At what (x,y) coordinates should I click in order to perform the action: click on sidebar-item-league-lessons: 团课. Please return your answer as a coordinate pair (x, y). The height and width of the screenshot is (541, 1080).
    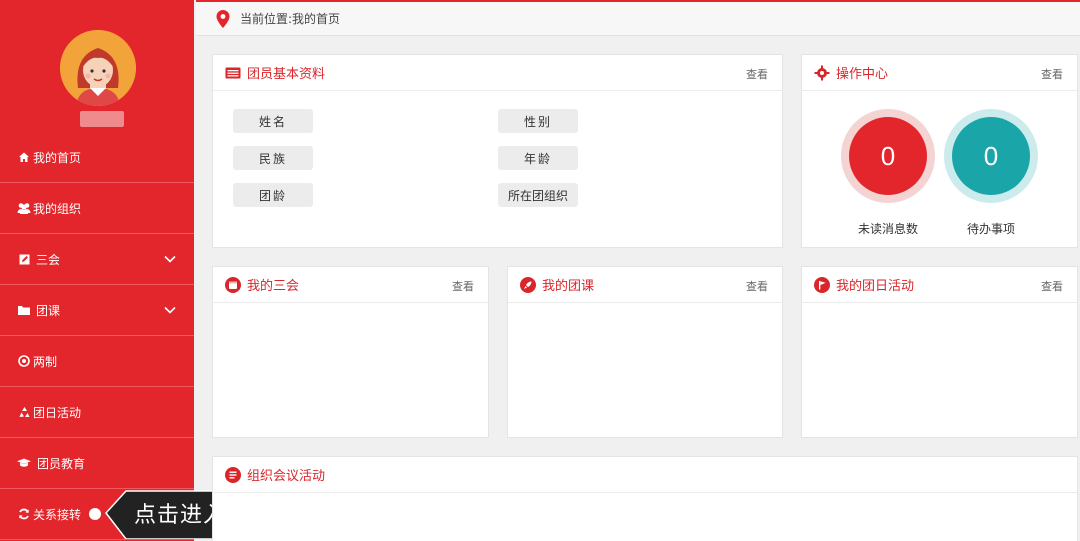
    Looking at the image, I should click on (97, 310).